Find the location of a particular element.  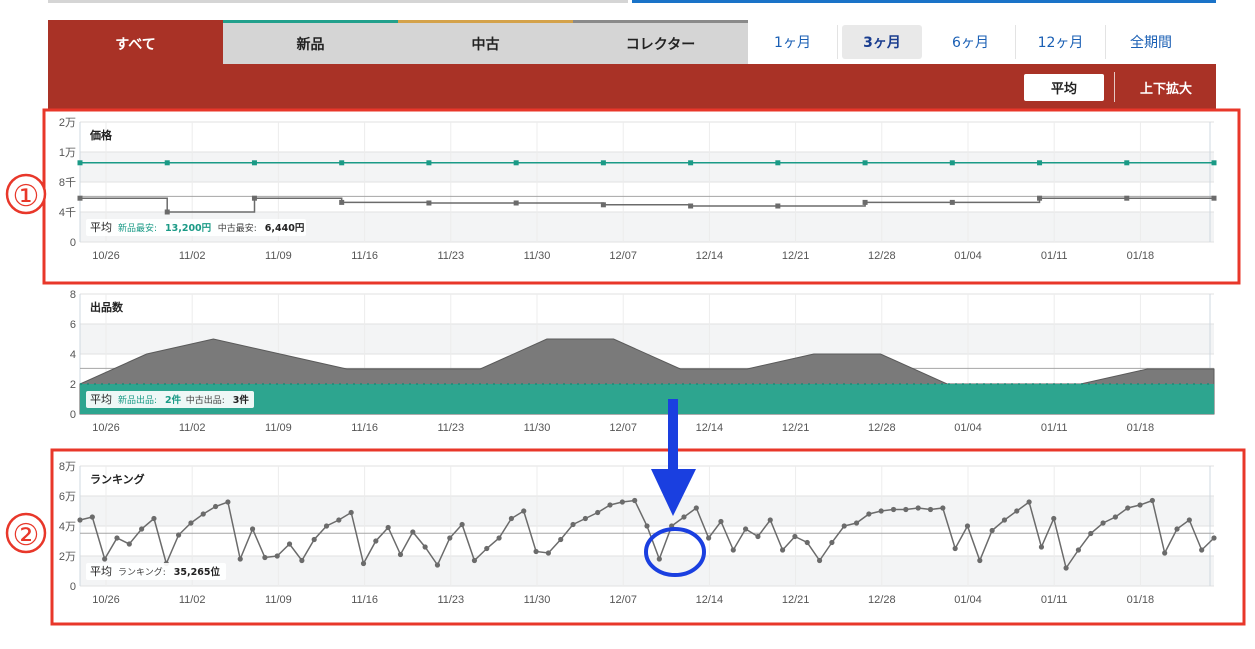

average-legend-value: 35,265位 is located at coordinates (197, 572).